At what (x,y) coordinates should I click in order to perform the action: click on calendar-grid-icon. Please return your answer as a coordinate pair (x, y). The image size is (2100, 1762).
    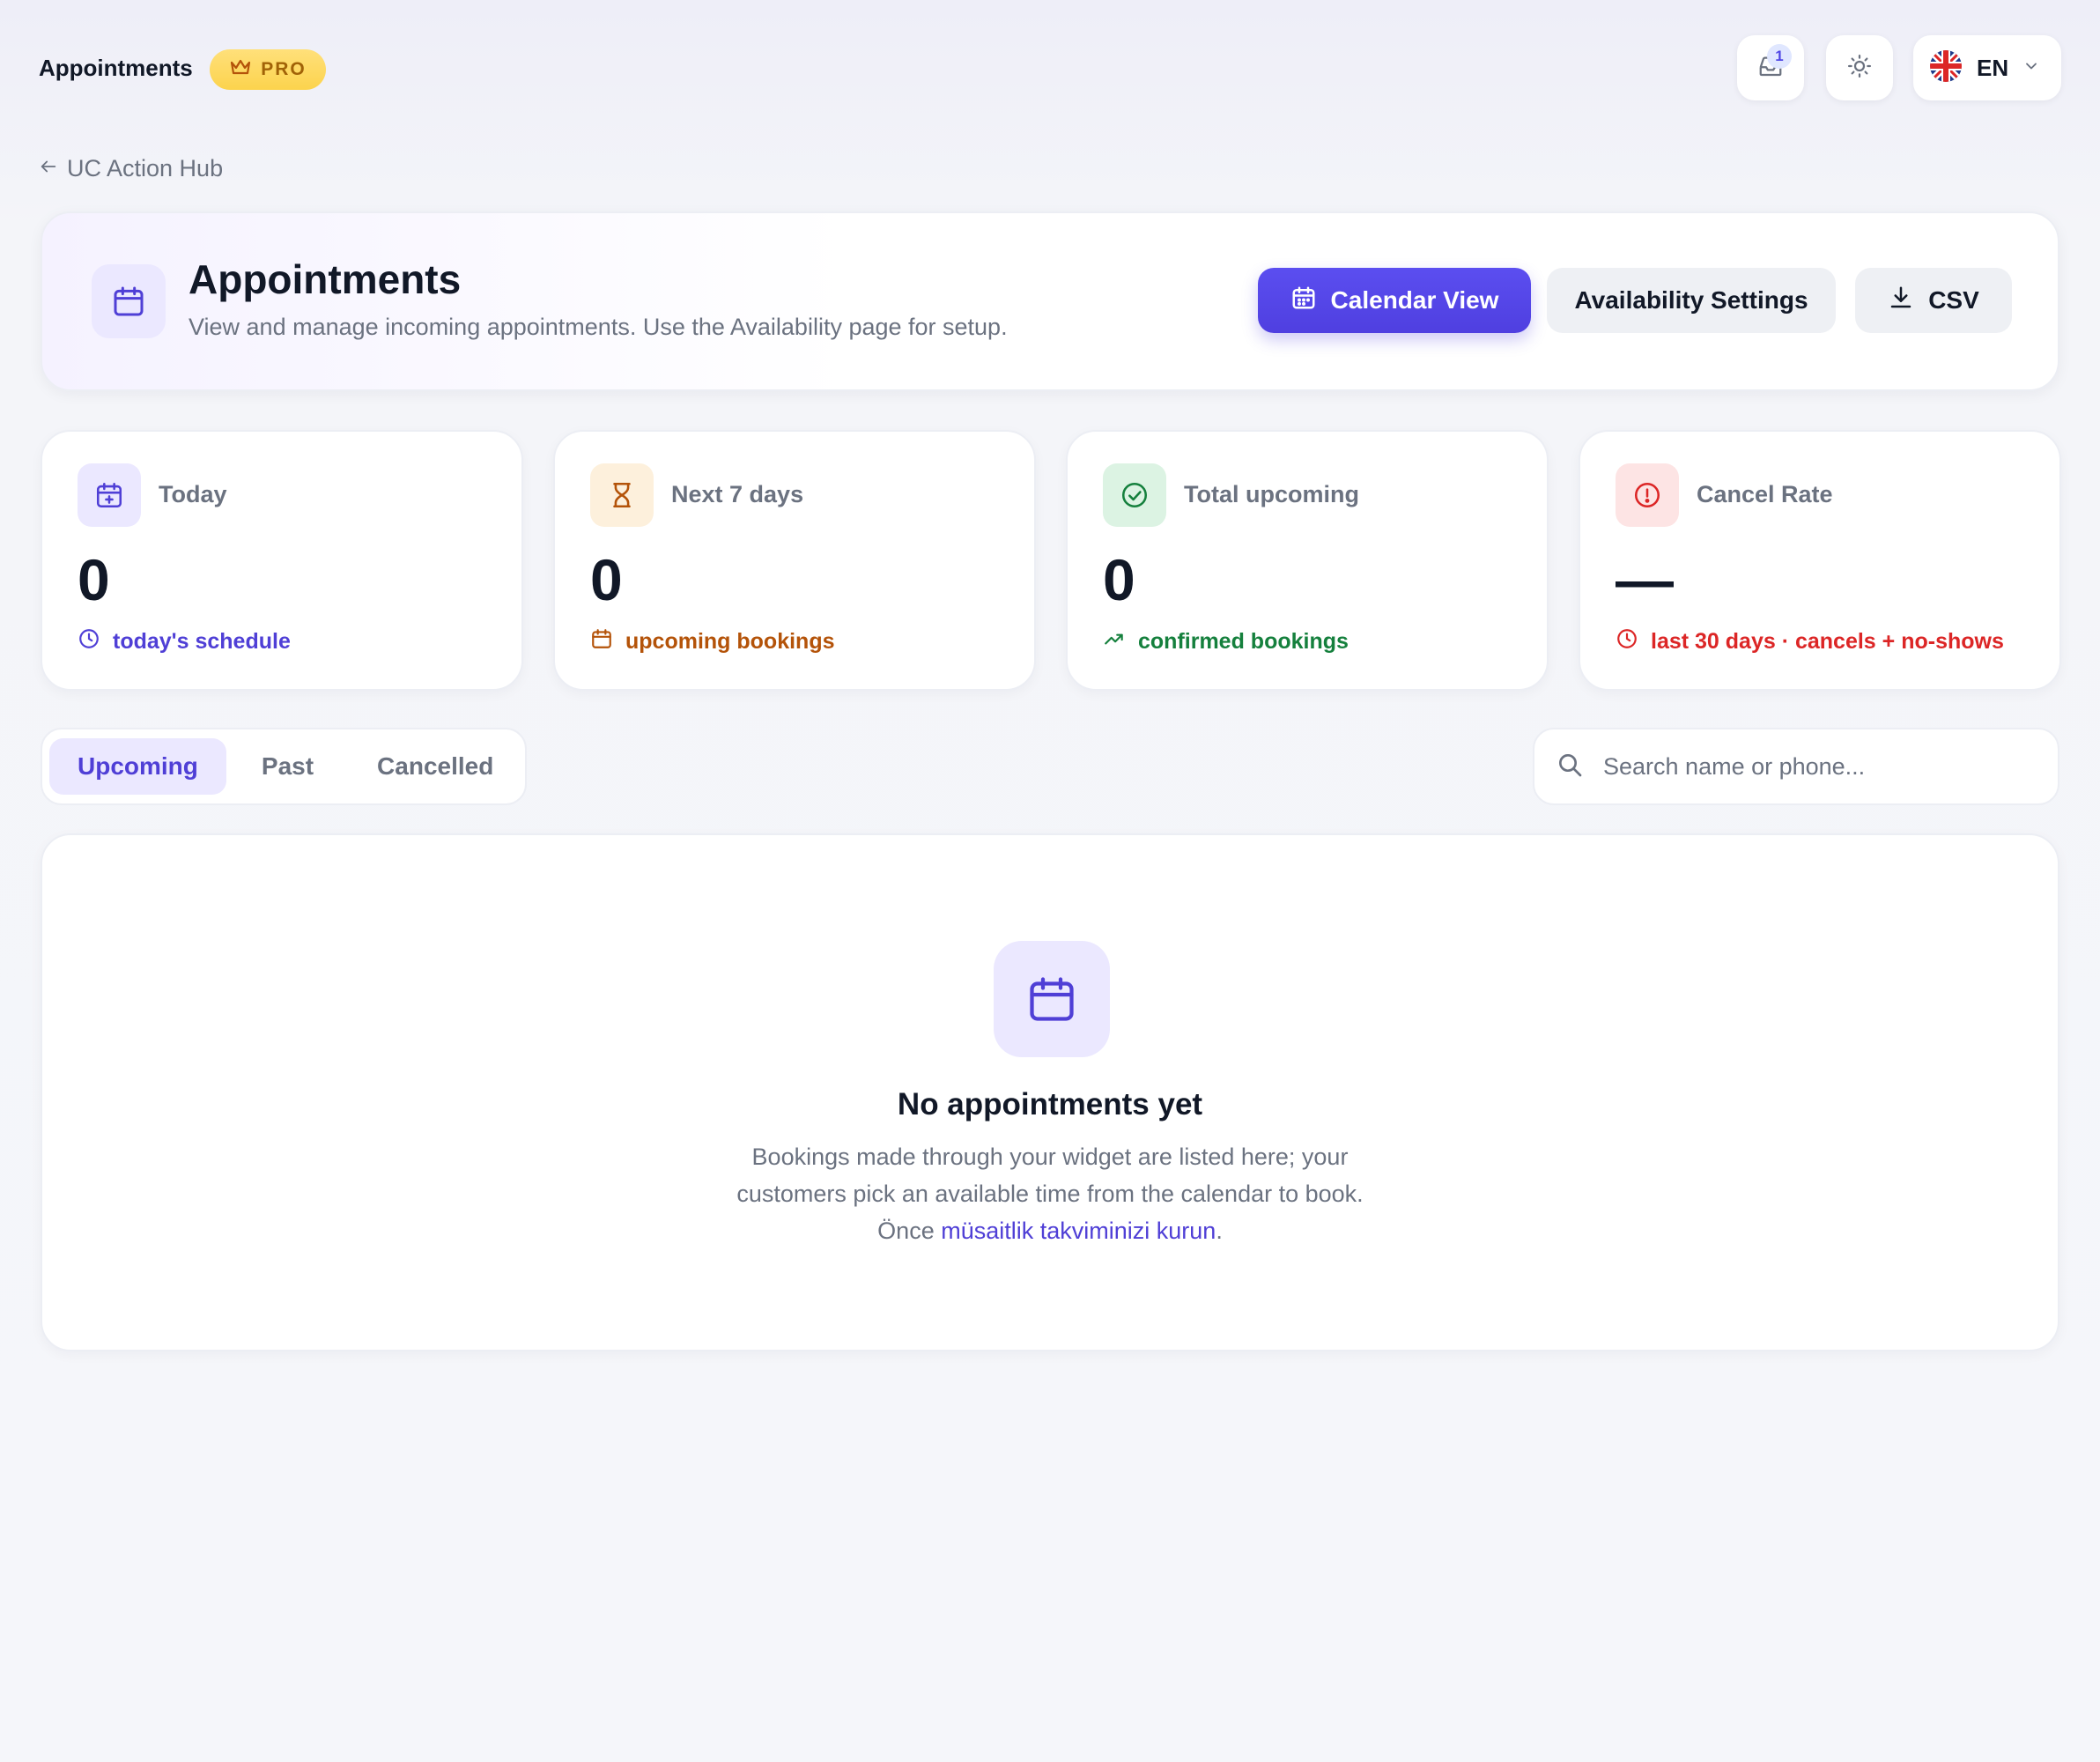
    Looking at the image, I should click on (1303, 301).